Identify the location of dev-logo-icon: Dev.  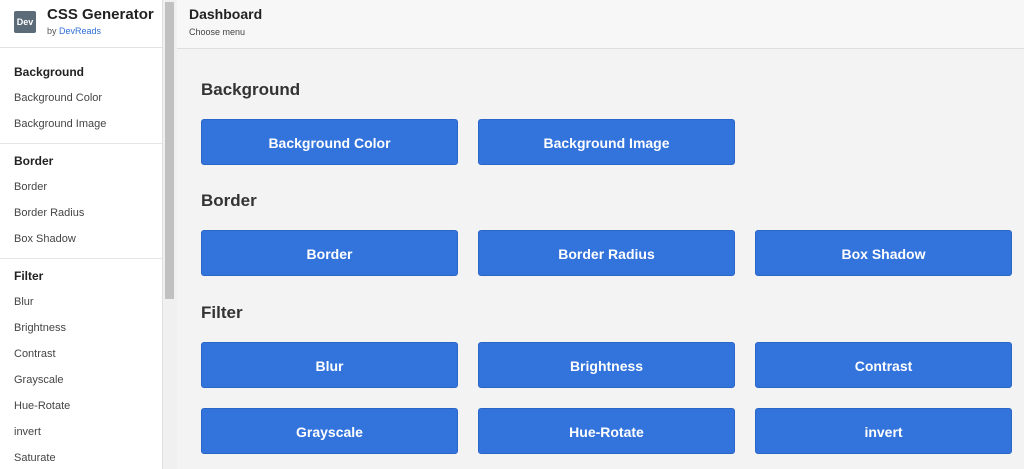
(25, 22).